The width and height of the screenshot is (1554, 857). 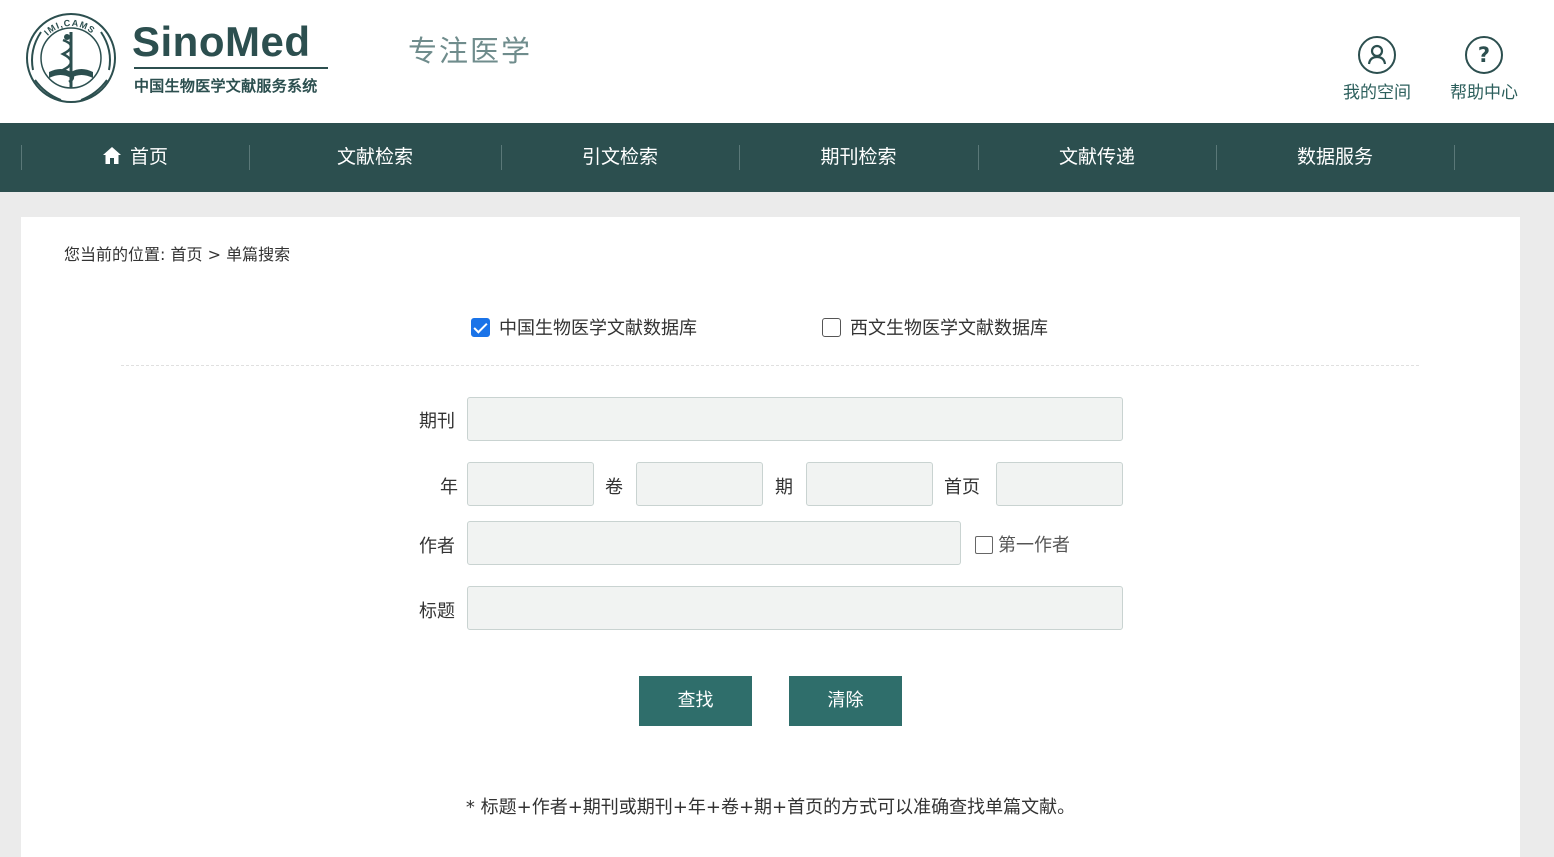 I want to click on volume-input, so click(x=699, y=484).